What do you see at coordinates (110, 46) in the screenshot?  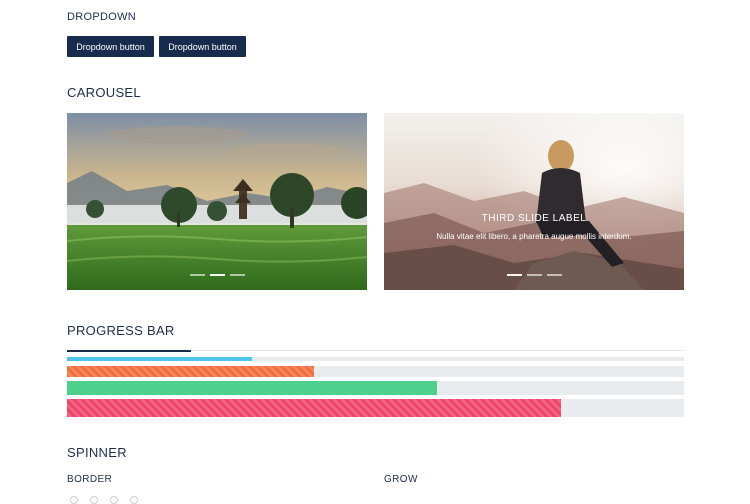 I see `dropdown-button-1: Dropdown button` at bounding box center [110, 46].